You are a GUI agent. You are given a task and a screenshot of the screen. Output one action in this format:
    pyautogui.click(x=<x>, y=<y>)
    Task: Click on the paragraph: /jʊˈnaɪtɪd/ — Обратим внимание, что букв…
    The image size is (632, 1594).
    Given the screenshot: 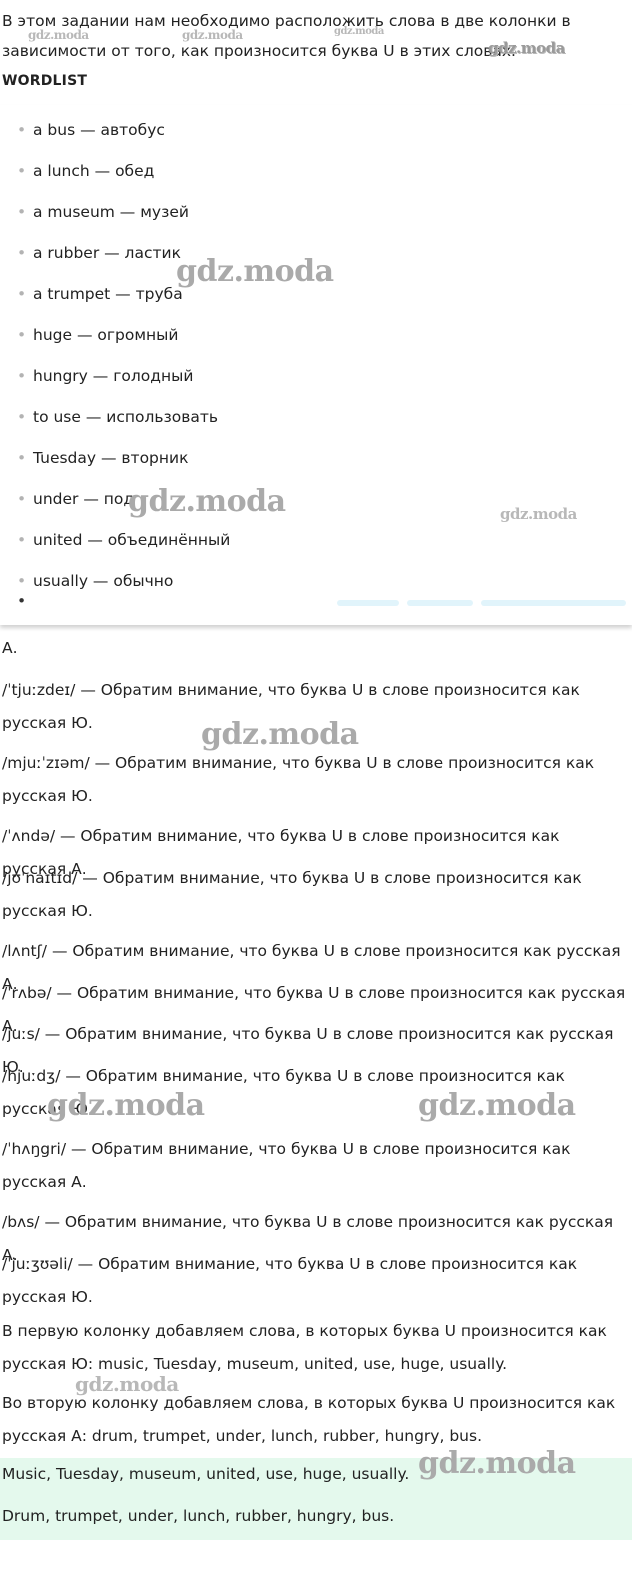 What is the action you would take?
    pyautogui.click(x=292, y=894)
    